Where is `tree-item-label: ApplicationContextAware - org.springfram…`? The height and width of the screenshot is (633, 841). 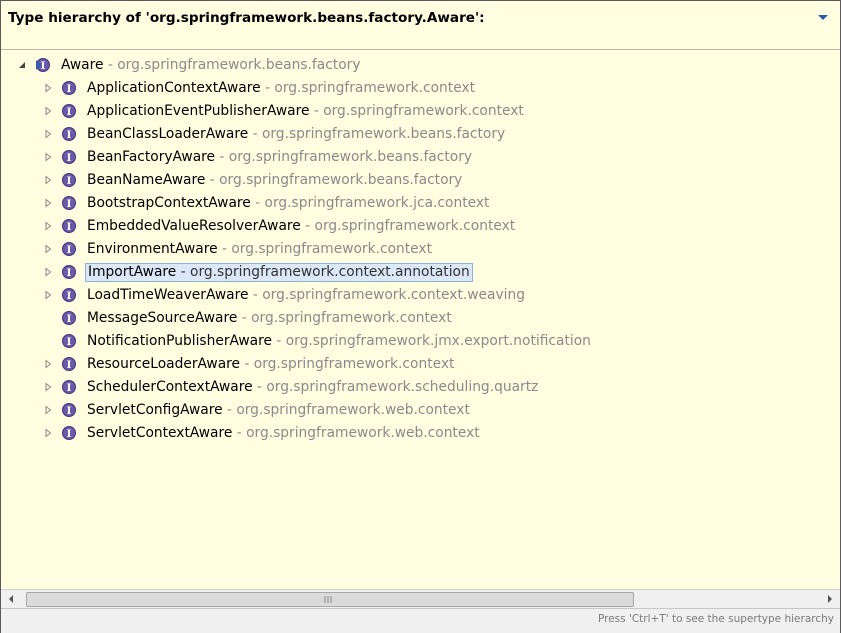
tree-item-label: ApplicationContextAware - org.springfram… is located at coordinates (281, 88).